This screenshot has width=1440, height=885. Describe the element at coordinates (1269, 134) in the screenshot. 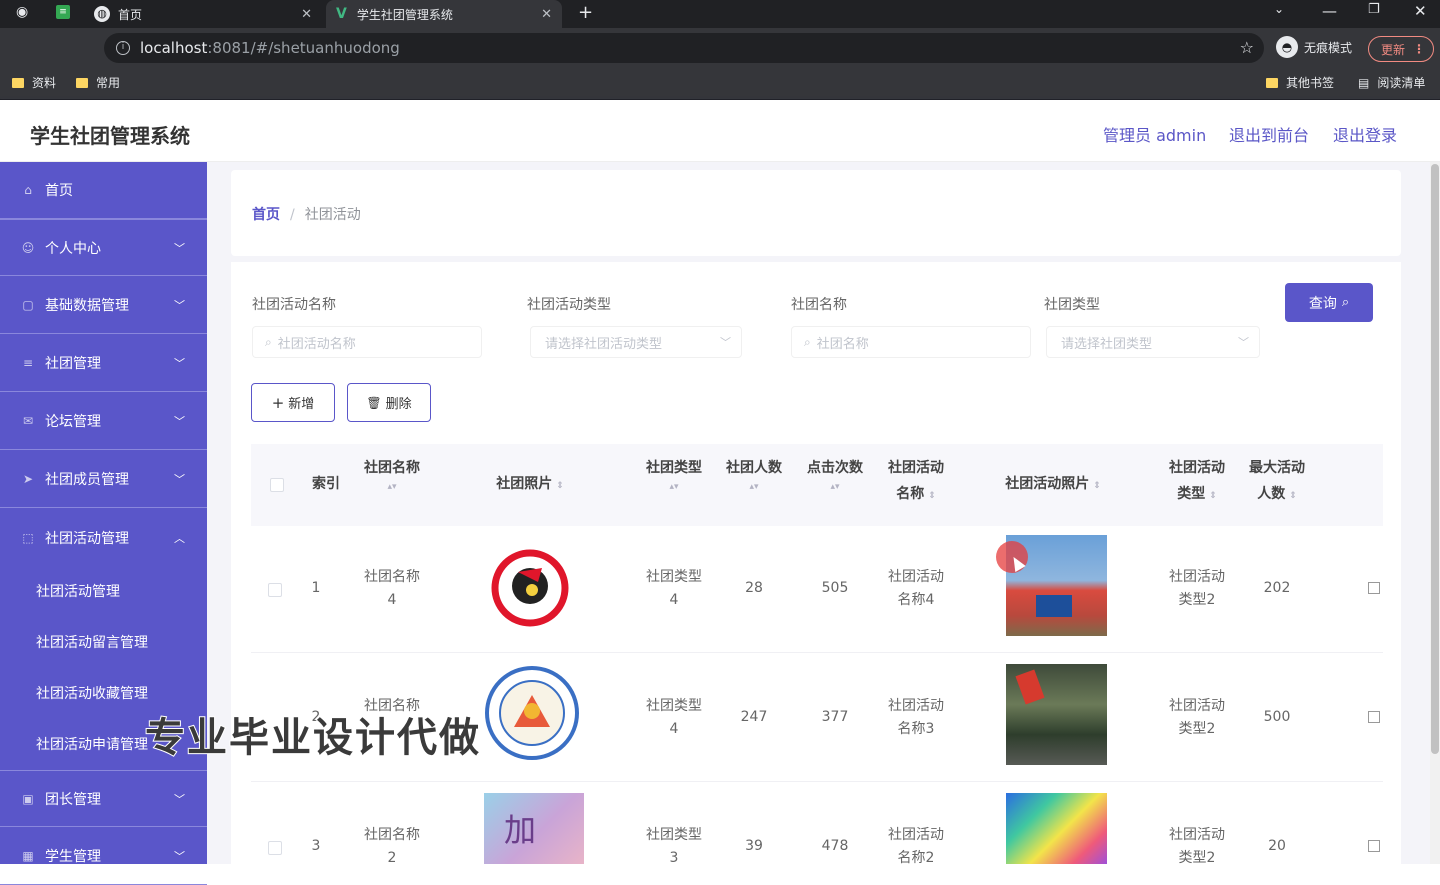

I see `to-front-link: 退出到前台` at that location.